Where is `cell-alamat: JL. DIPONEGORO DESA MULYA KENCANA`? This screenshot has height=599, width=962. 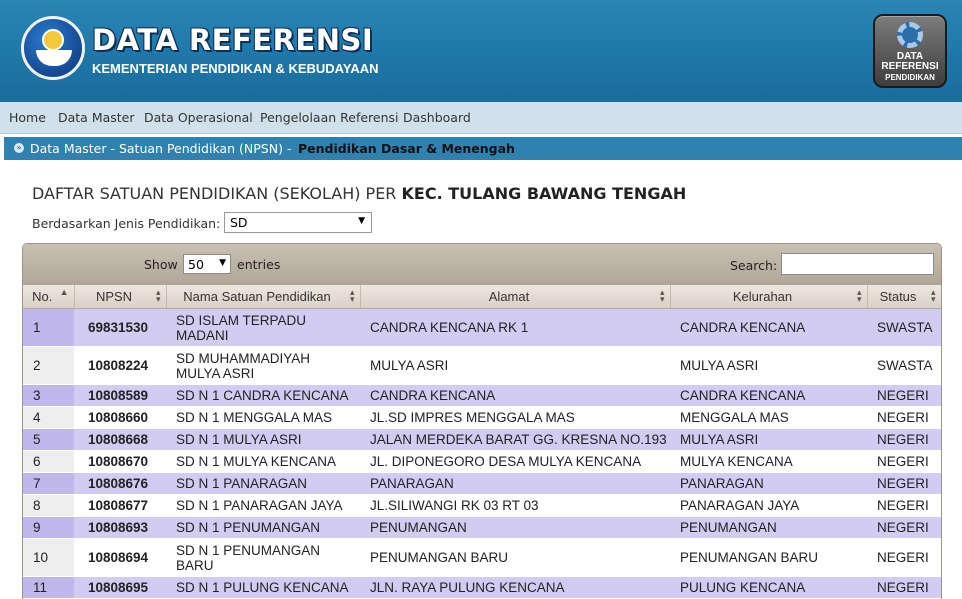
cell-alamat: JL. DIPONEGORO DESA MULYA KENCANA is located at coordinates (515, 461).